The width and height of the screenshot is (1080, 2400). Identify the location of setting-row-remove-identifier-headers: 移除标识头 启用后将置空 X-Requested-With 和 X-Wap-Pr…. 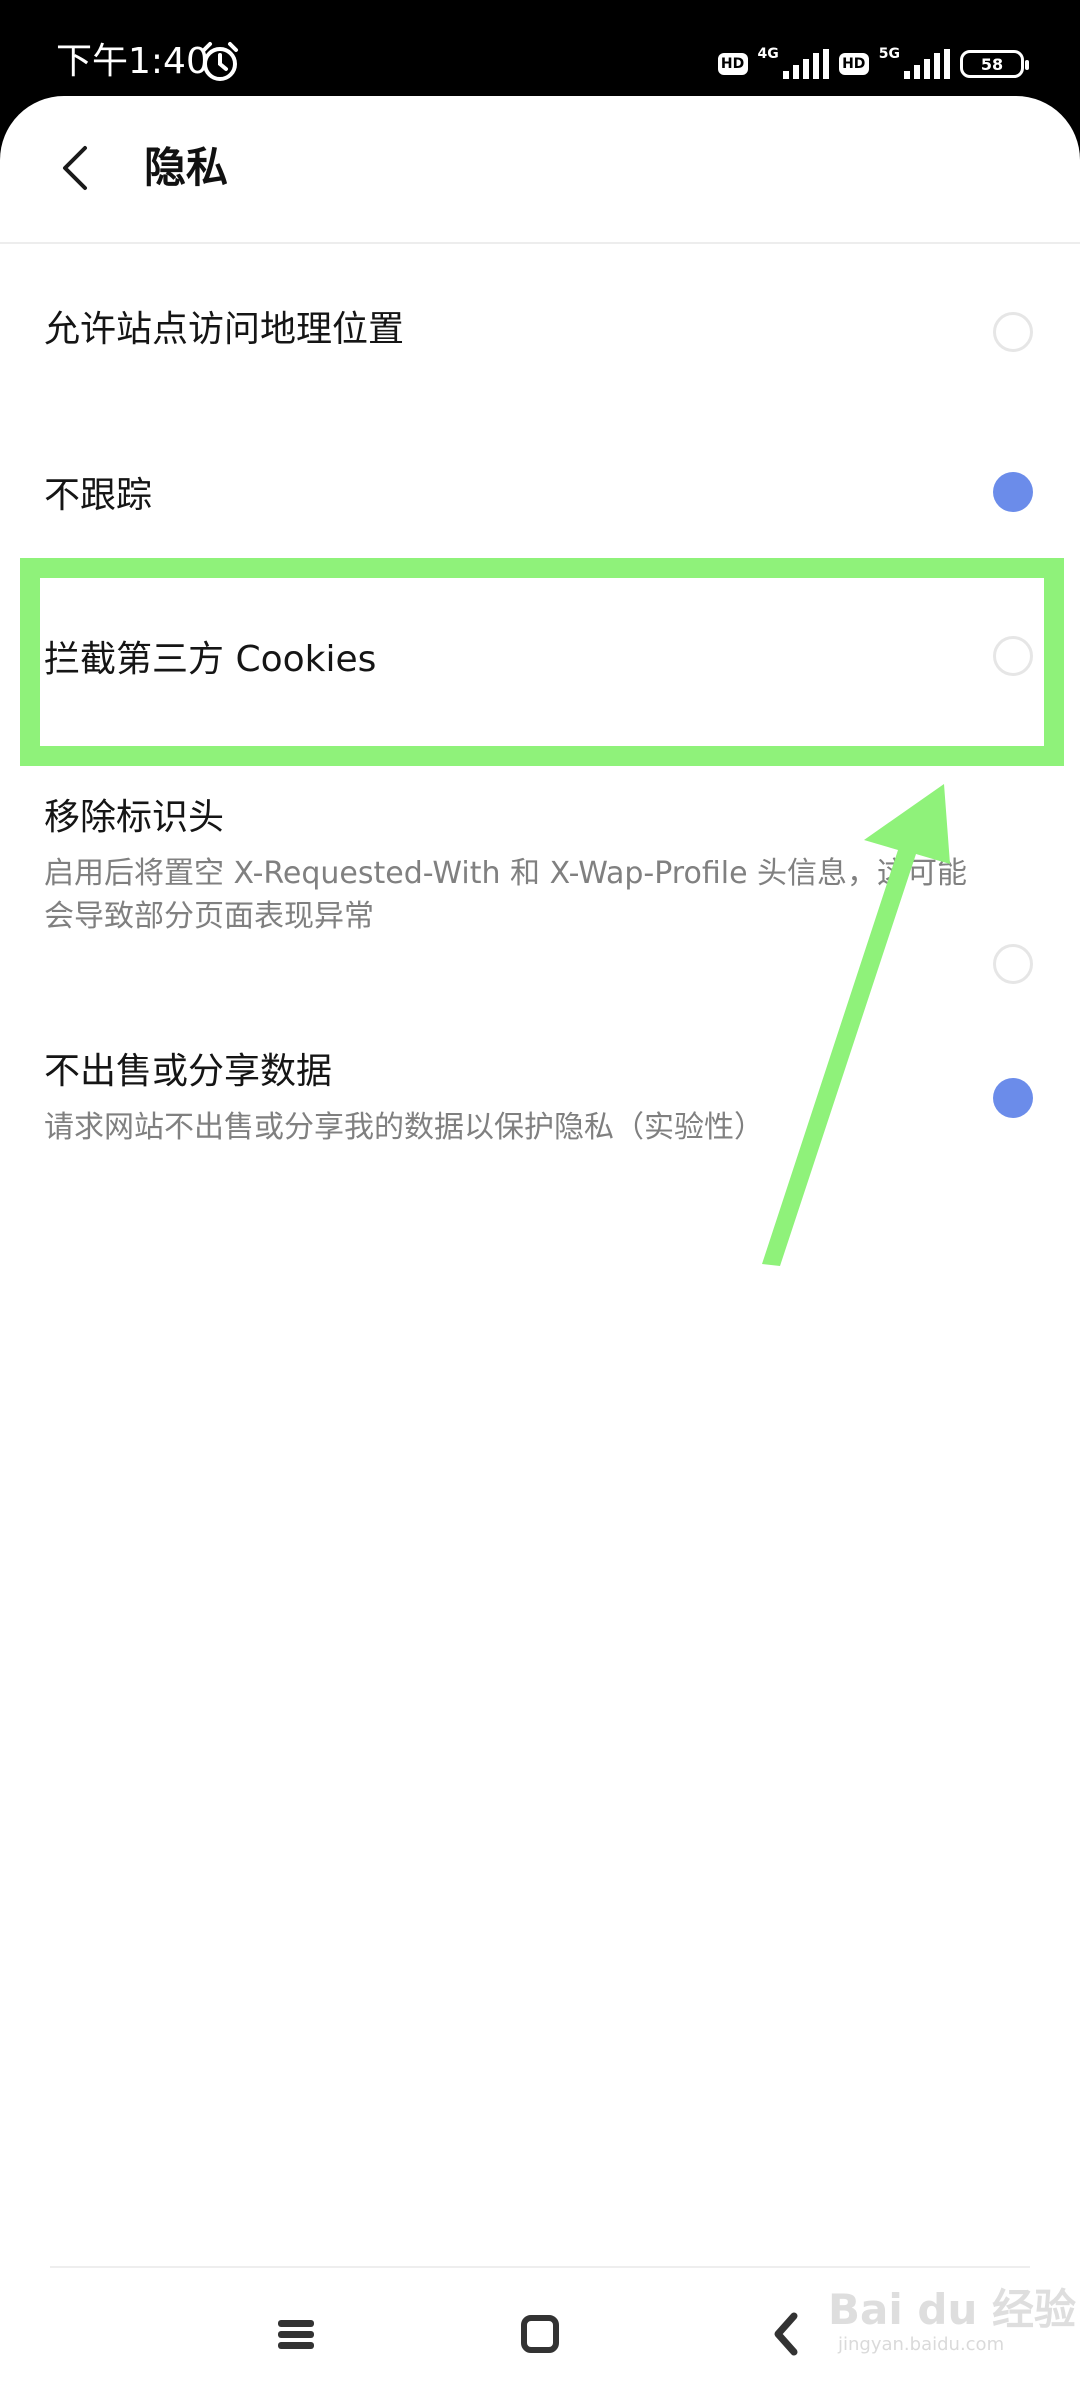
(540, 906).